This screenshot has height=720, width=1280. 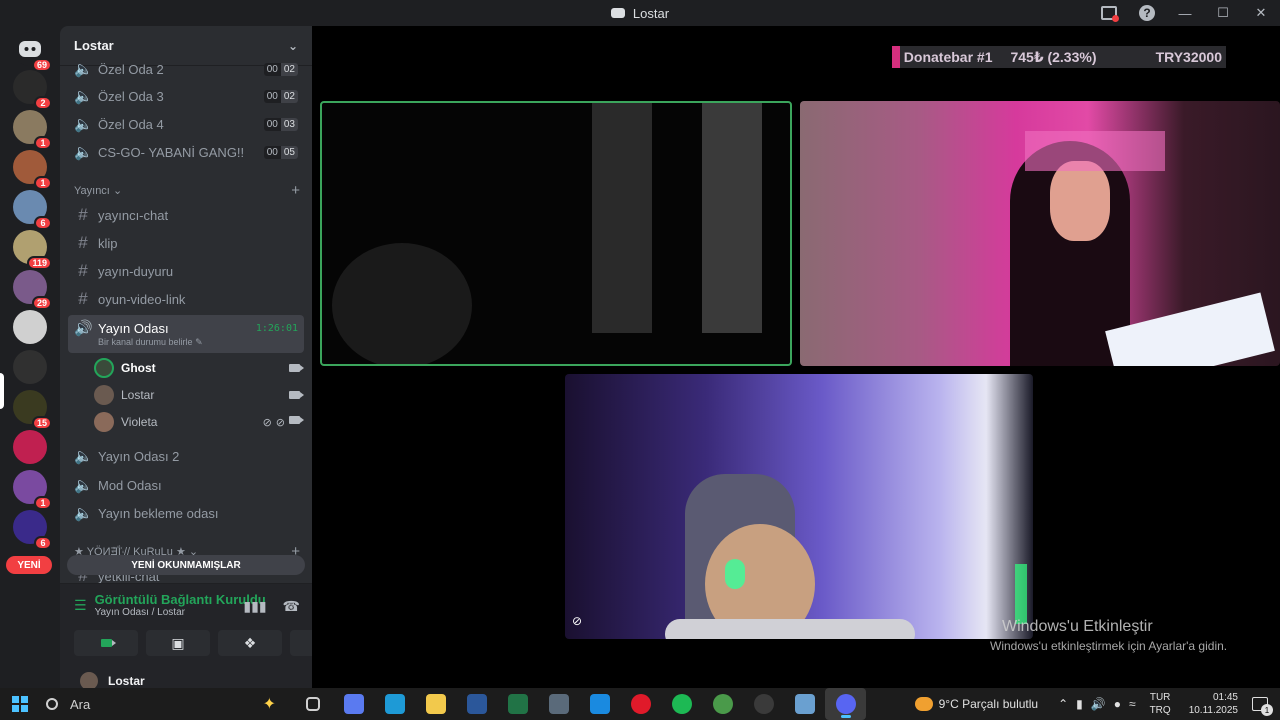 What do you see at coordinates (1077, 626) in the screenshot?
I see `activation-watermark-title: Windows'u Etkinleştir` at bounding box center [1077, 626].